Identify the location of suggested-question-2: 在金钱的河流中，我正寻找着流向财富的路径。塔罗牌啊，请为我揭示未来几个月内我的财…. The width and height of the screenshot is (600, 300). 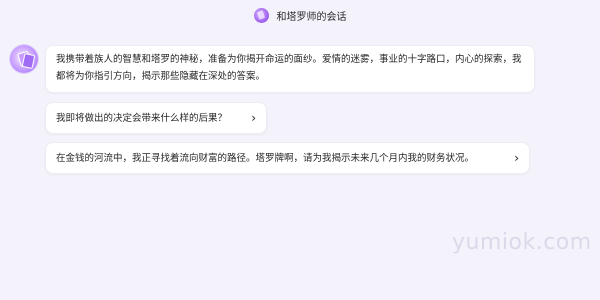
(287, 158).